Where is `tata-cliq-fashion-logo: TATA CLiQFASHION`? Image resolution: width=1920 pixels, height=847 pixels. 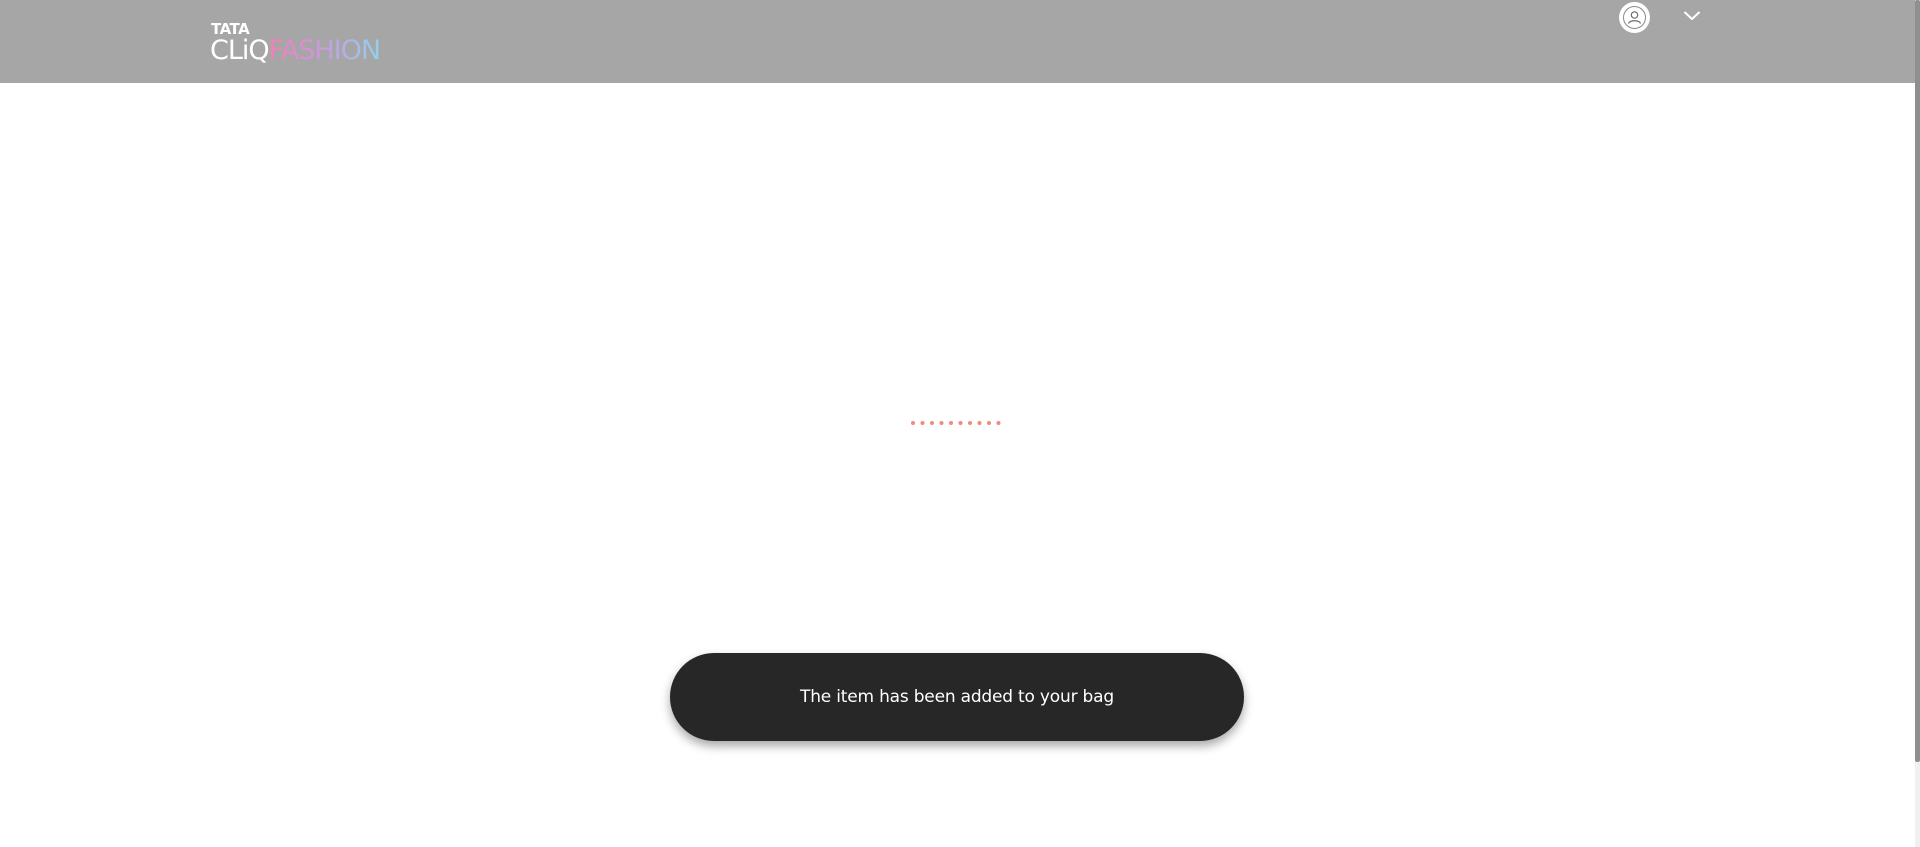 tata-cliq-fashion-logo: TATA CLiQFASHION is located at coordinates (305, 44).